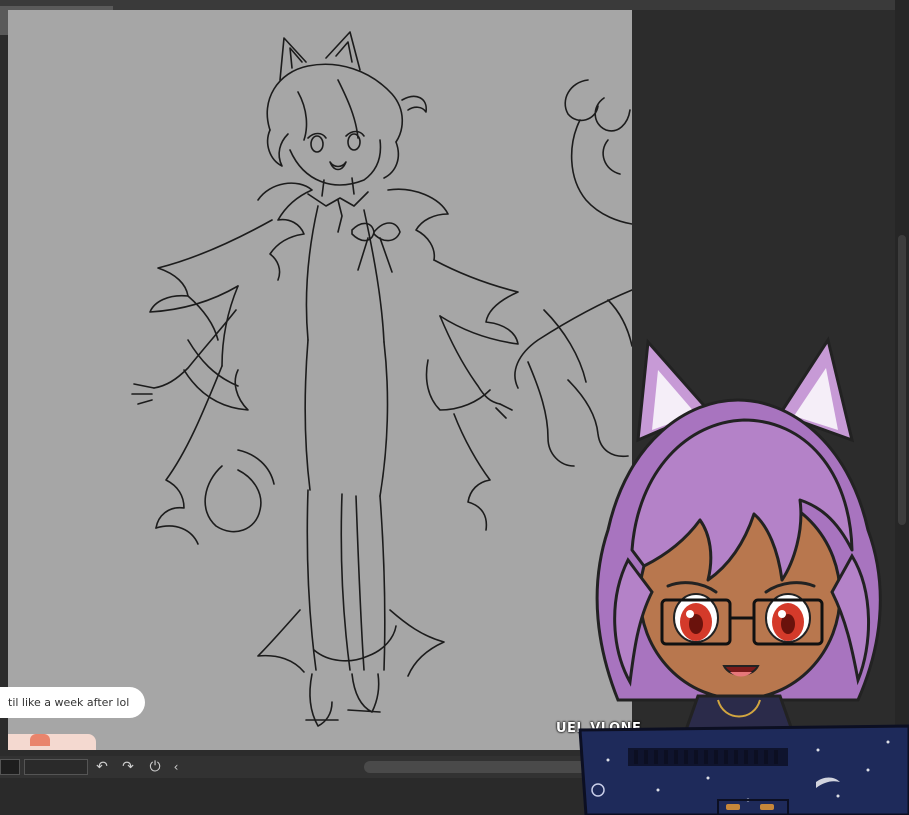 Image resolution: width=909 pixels, height=815 pixels. What do you see at coordinates (69, 702) in the screenshot?
I see `chat-message-text: til like a week after lol` at bounding box center [69, 702].